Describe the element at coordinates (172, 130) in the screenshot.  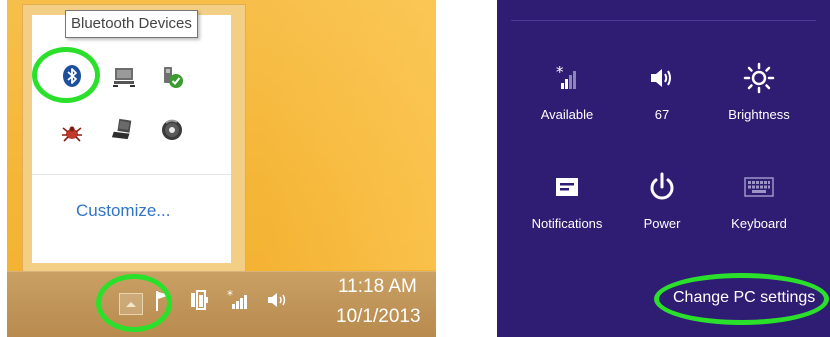
I see `media-player-icon` at that location.